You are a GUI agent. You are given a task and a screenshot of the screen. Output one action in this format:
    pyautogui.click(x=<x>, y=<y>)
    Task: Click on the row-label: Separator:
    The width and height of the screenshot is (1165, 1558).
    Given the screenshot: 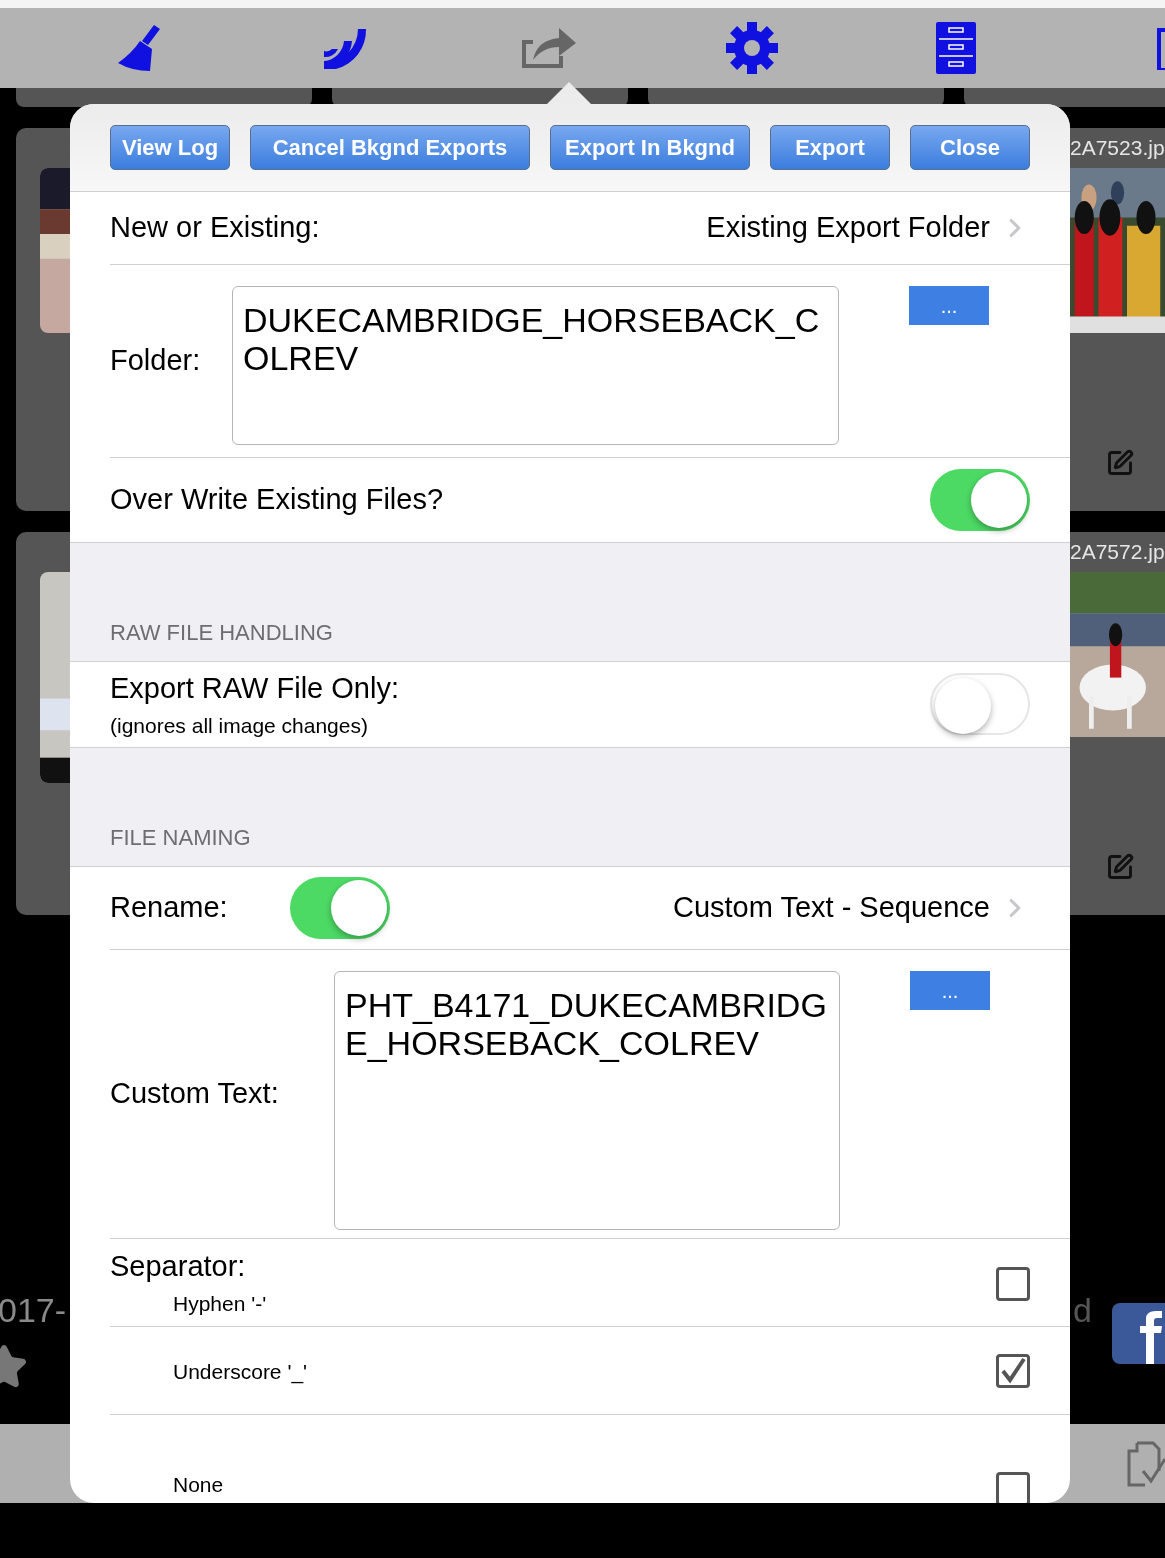 What is the action you would take?
    pyautogui.click(x=178, y=1266)
    